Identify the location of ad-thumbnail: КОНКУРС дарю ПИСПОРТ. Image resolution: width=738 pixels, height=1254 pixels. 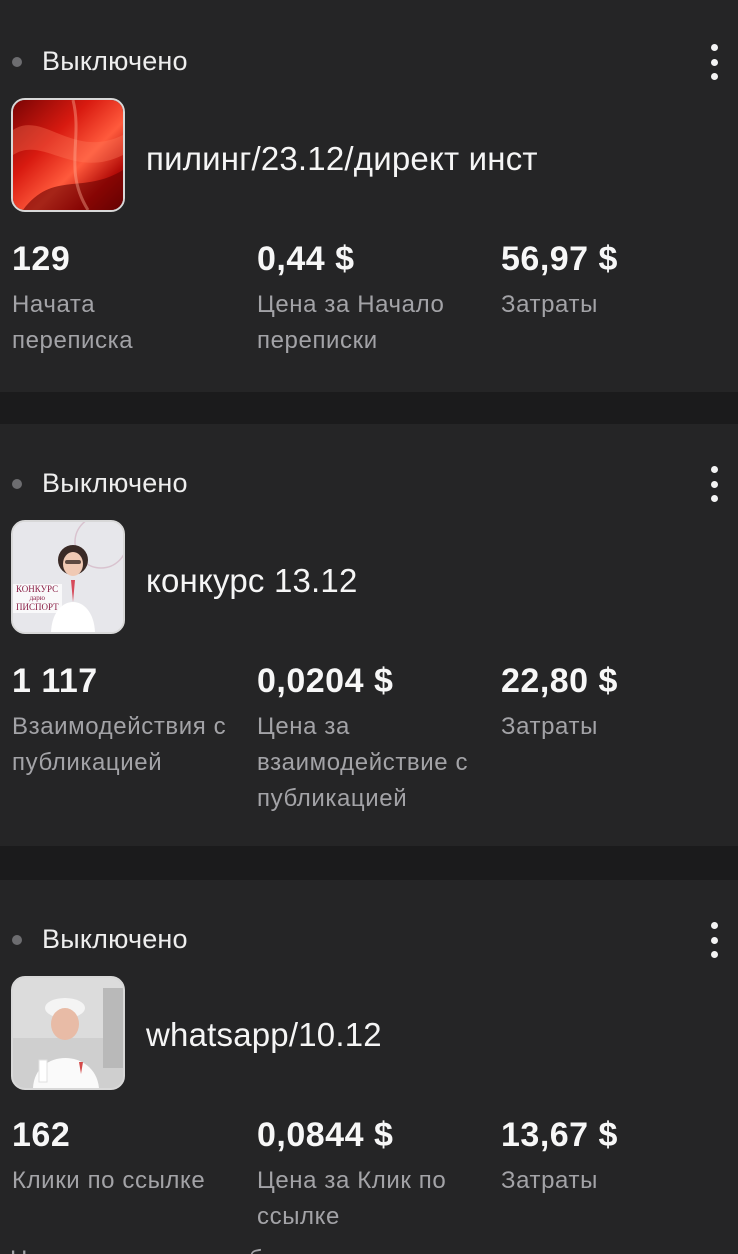
(68, 577).